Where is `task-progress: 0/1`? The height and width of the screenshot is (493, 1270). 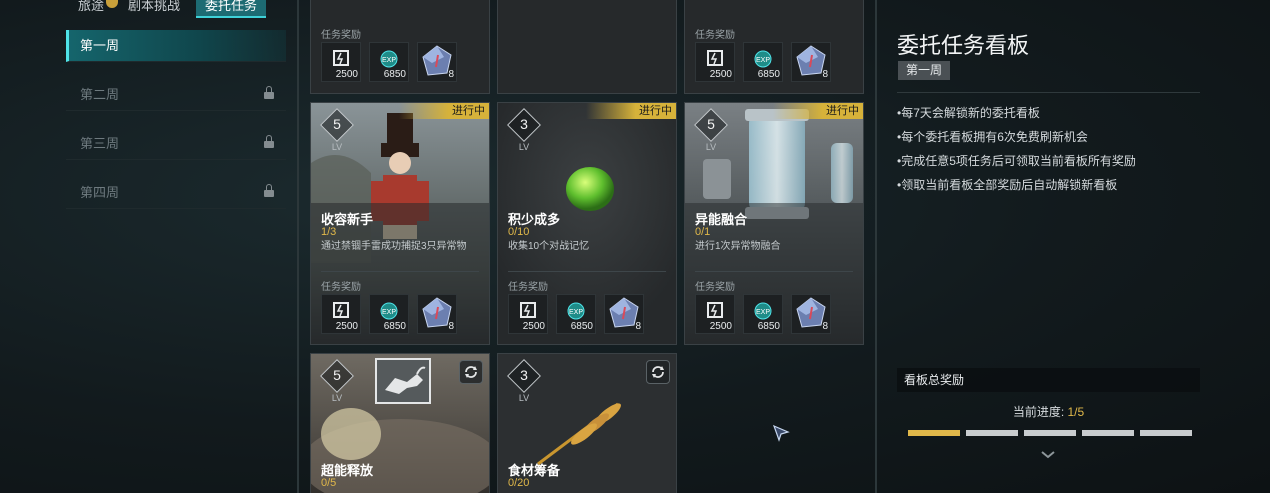 task-progress: 0/1 is located at coordinates (703, 232).